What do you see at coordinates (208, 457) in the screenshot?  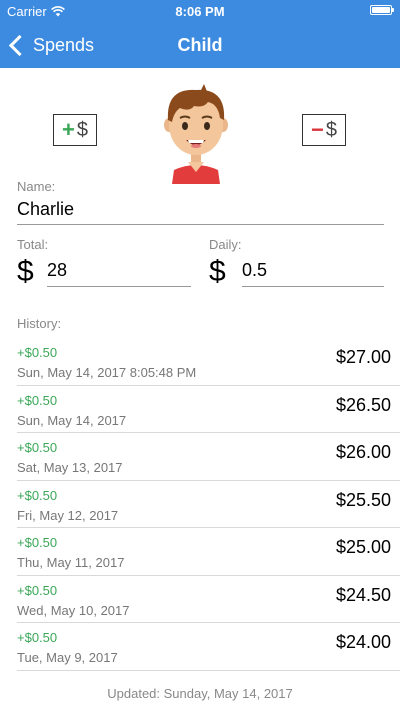 I see `history-row: +$0.50 Sat, May 13, 2017 $26.00` at bounding box center [208, 457].